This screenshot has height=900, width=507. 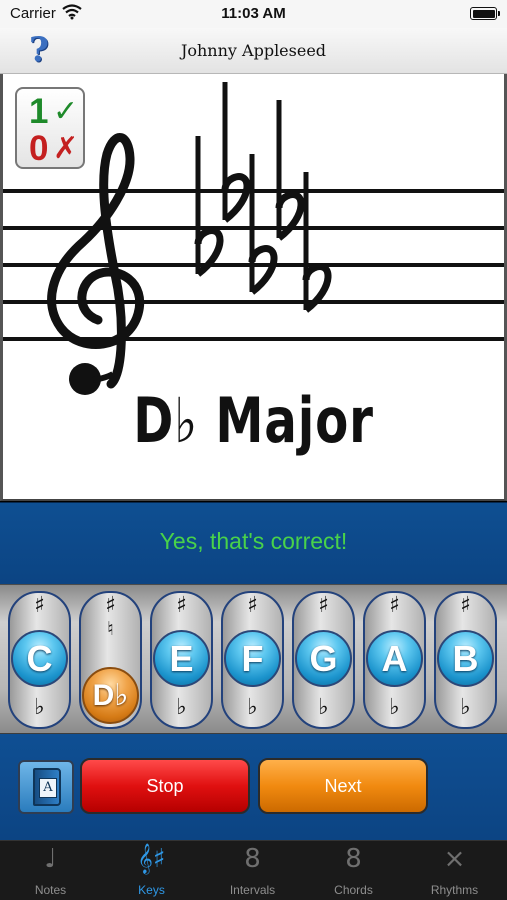 I want to click on feedback-bar: Yes, that's correct!, so click(x=253, y=543).